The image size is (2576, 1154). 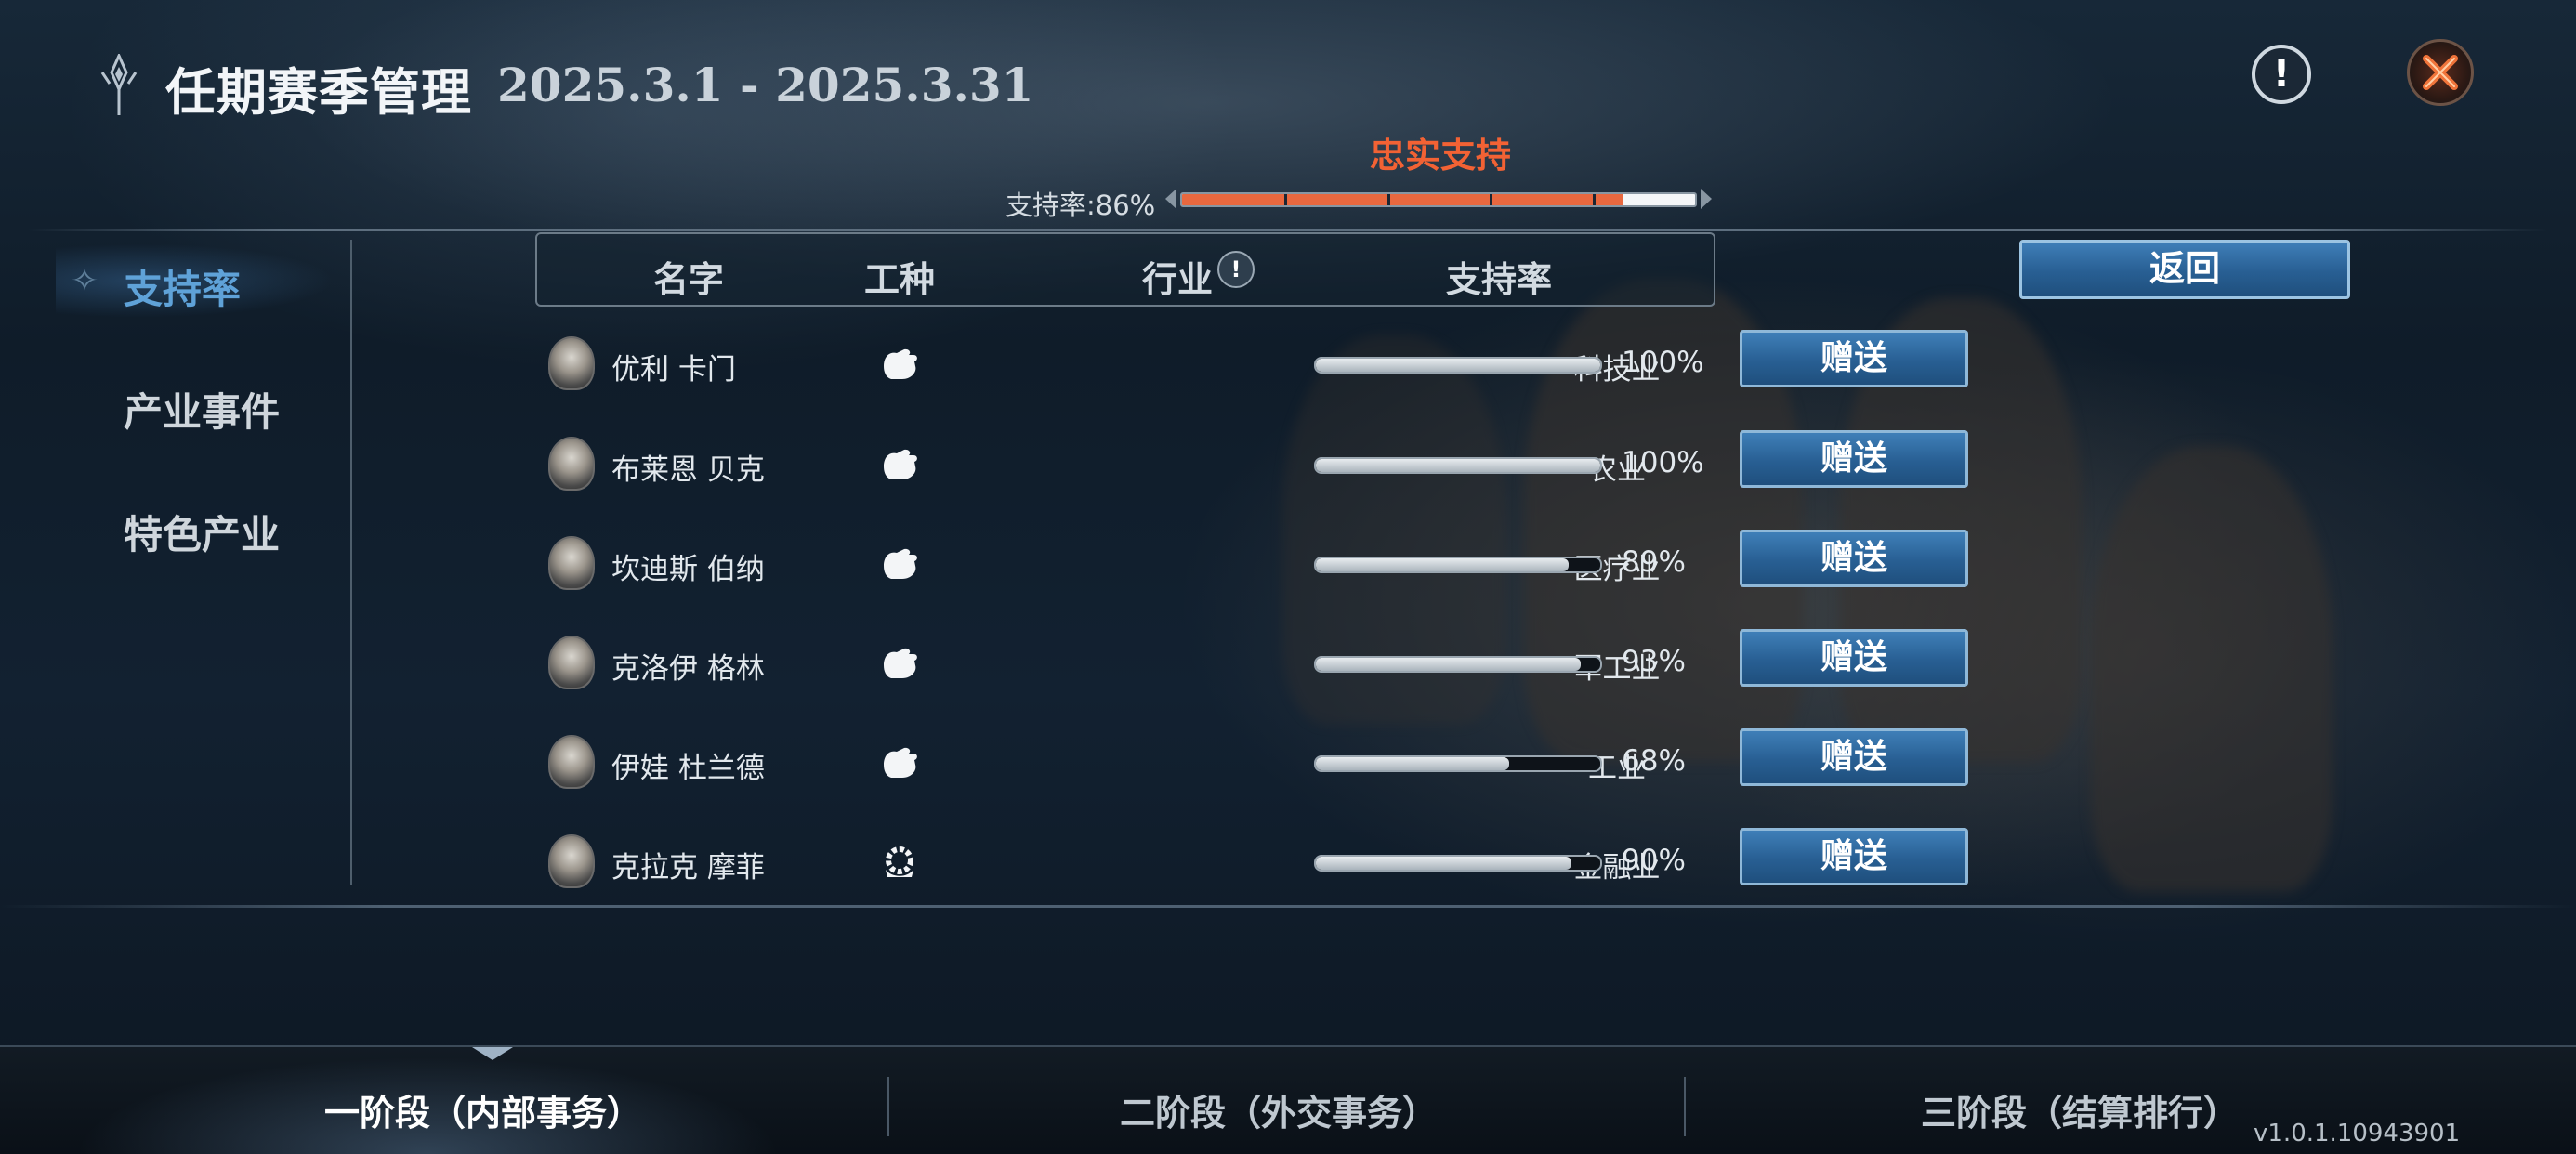 What do you see at coordinates (688, 868) in the screenshot?
I see `resident-name: 克拉克 摩菲` at bounding box center [688, 868].